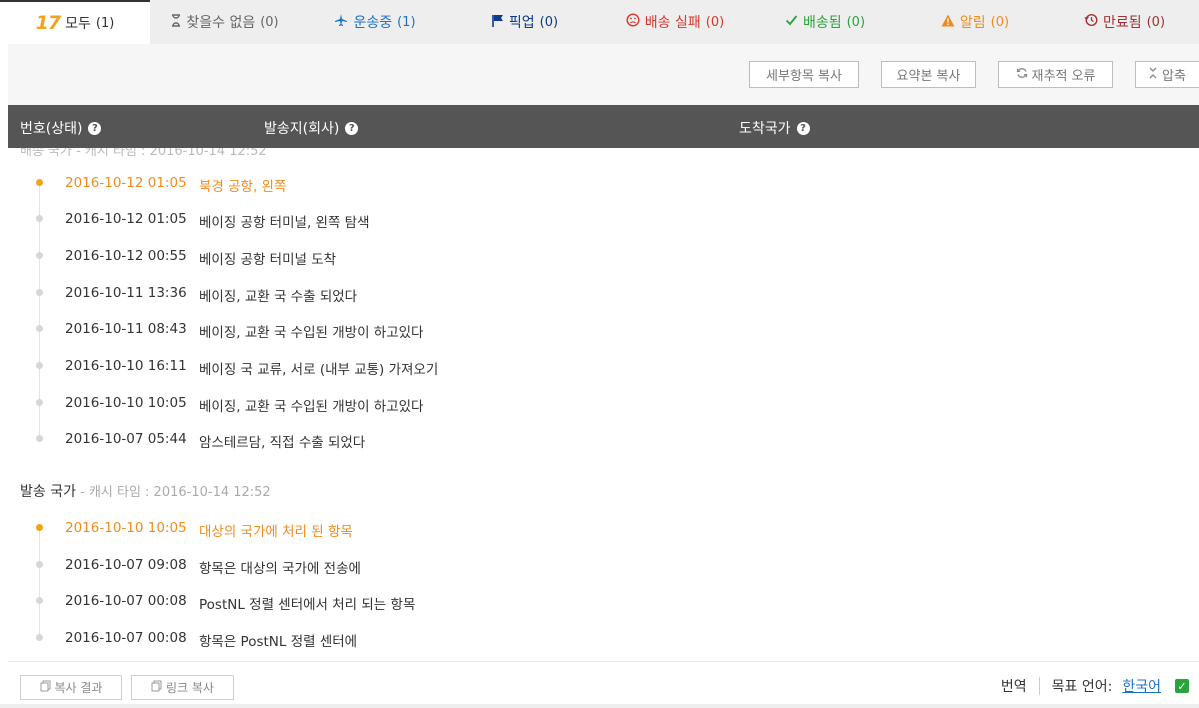 The width and height of the screenshot is (1199, 708). Describe the element at coordinates (1091, 22) in the screenshot. I see `expired-clock-icon` at that location.